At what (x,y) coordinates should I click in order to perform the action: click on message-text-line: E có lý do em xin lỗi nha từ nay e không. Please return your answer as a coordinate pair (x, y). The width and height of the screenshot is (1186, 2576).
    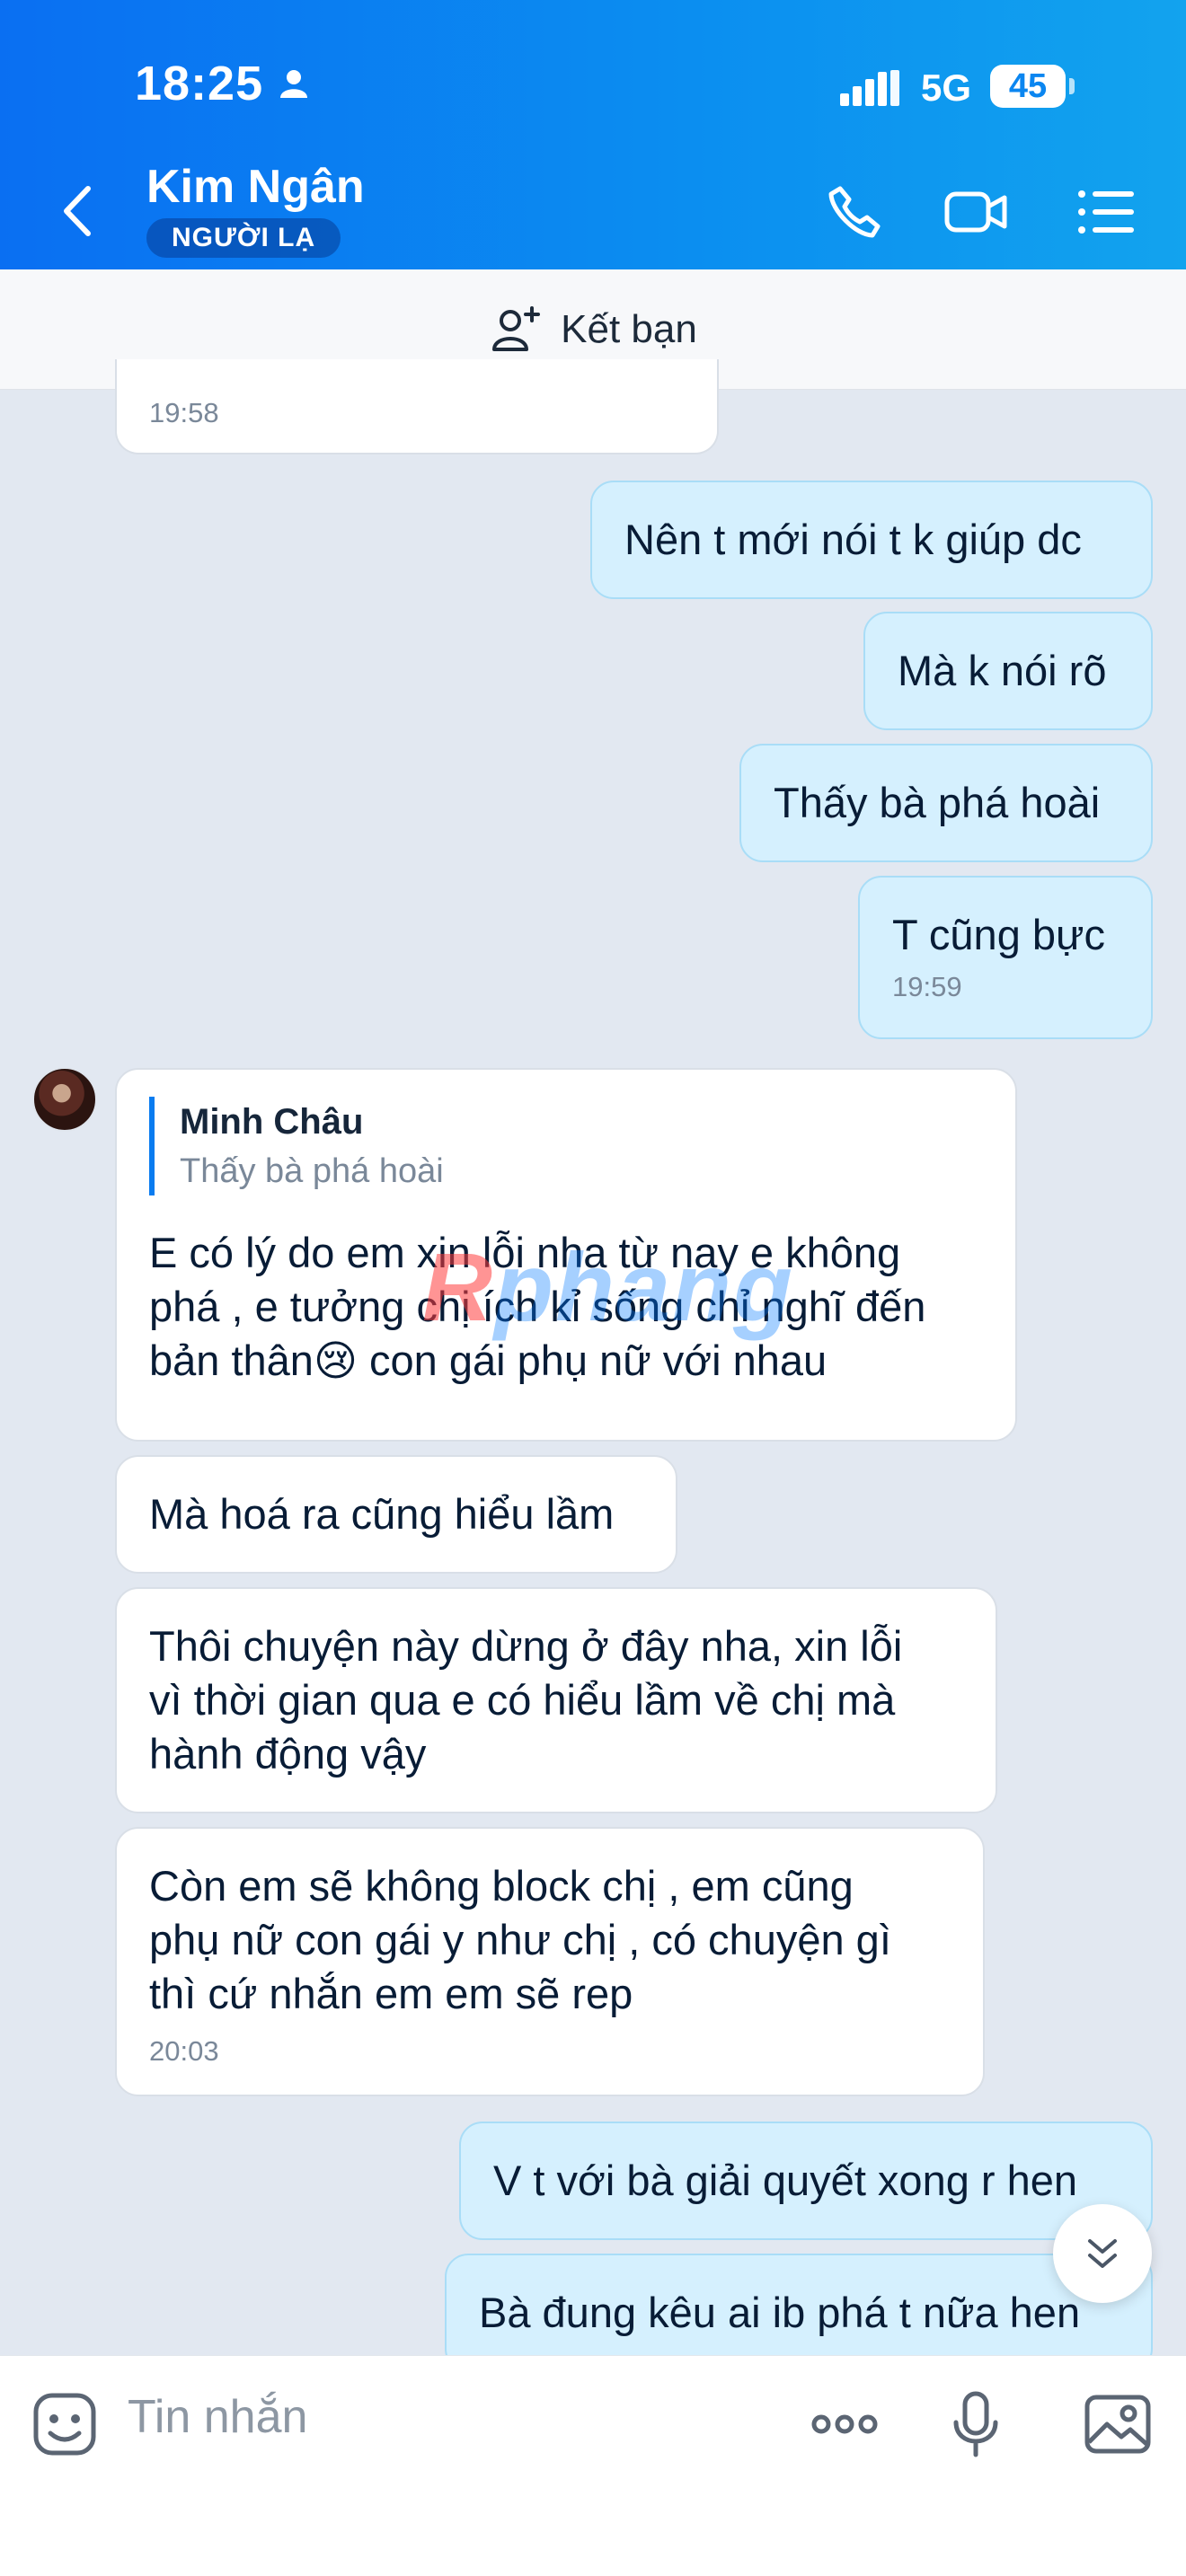
    Looking at the image, I should click on (525, 1252).